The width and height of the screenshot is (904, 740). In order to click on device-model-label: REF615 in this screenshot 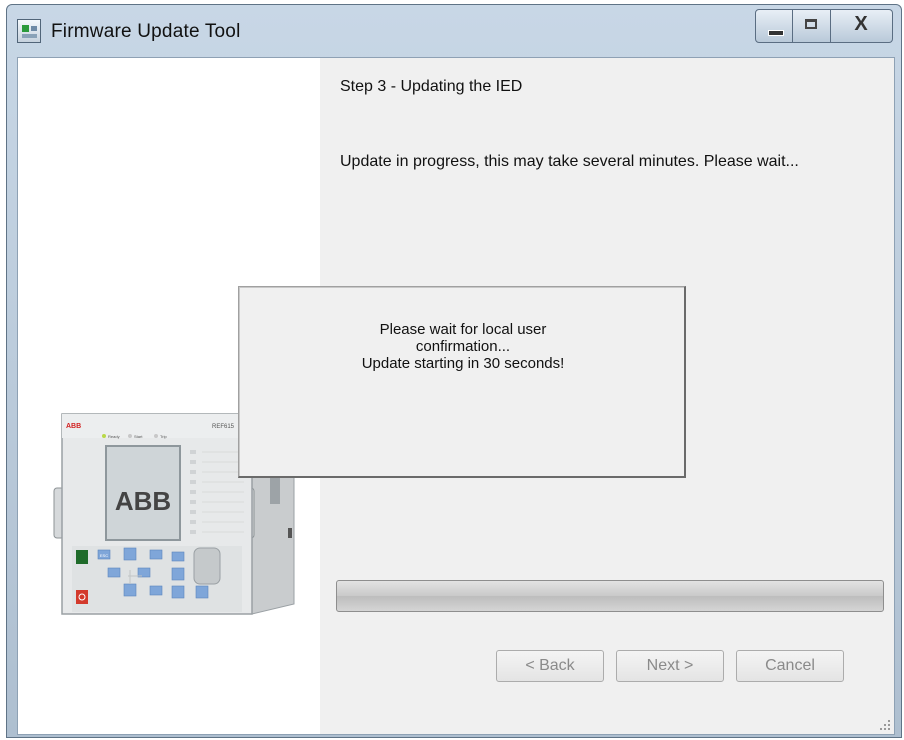, I will do `click(223, 427)`.